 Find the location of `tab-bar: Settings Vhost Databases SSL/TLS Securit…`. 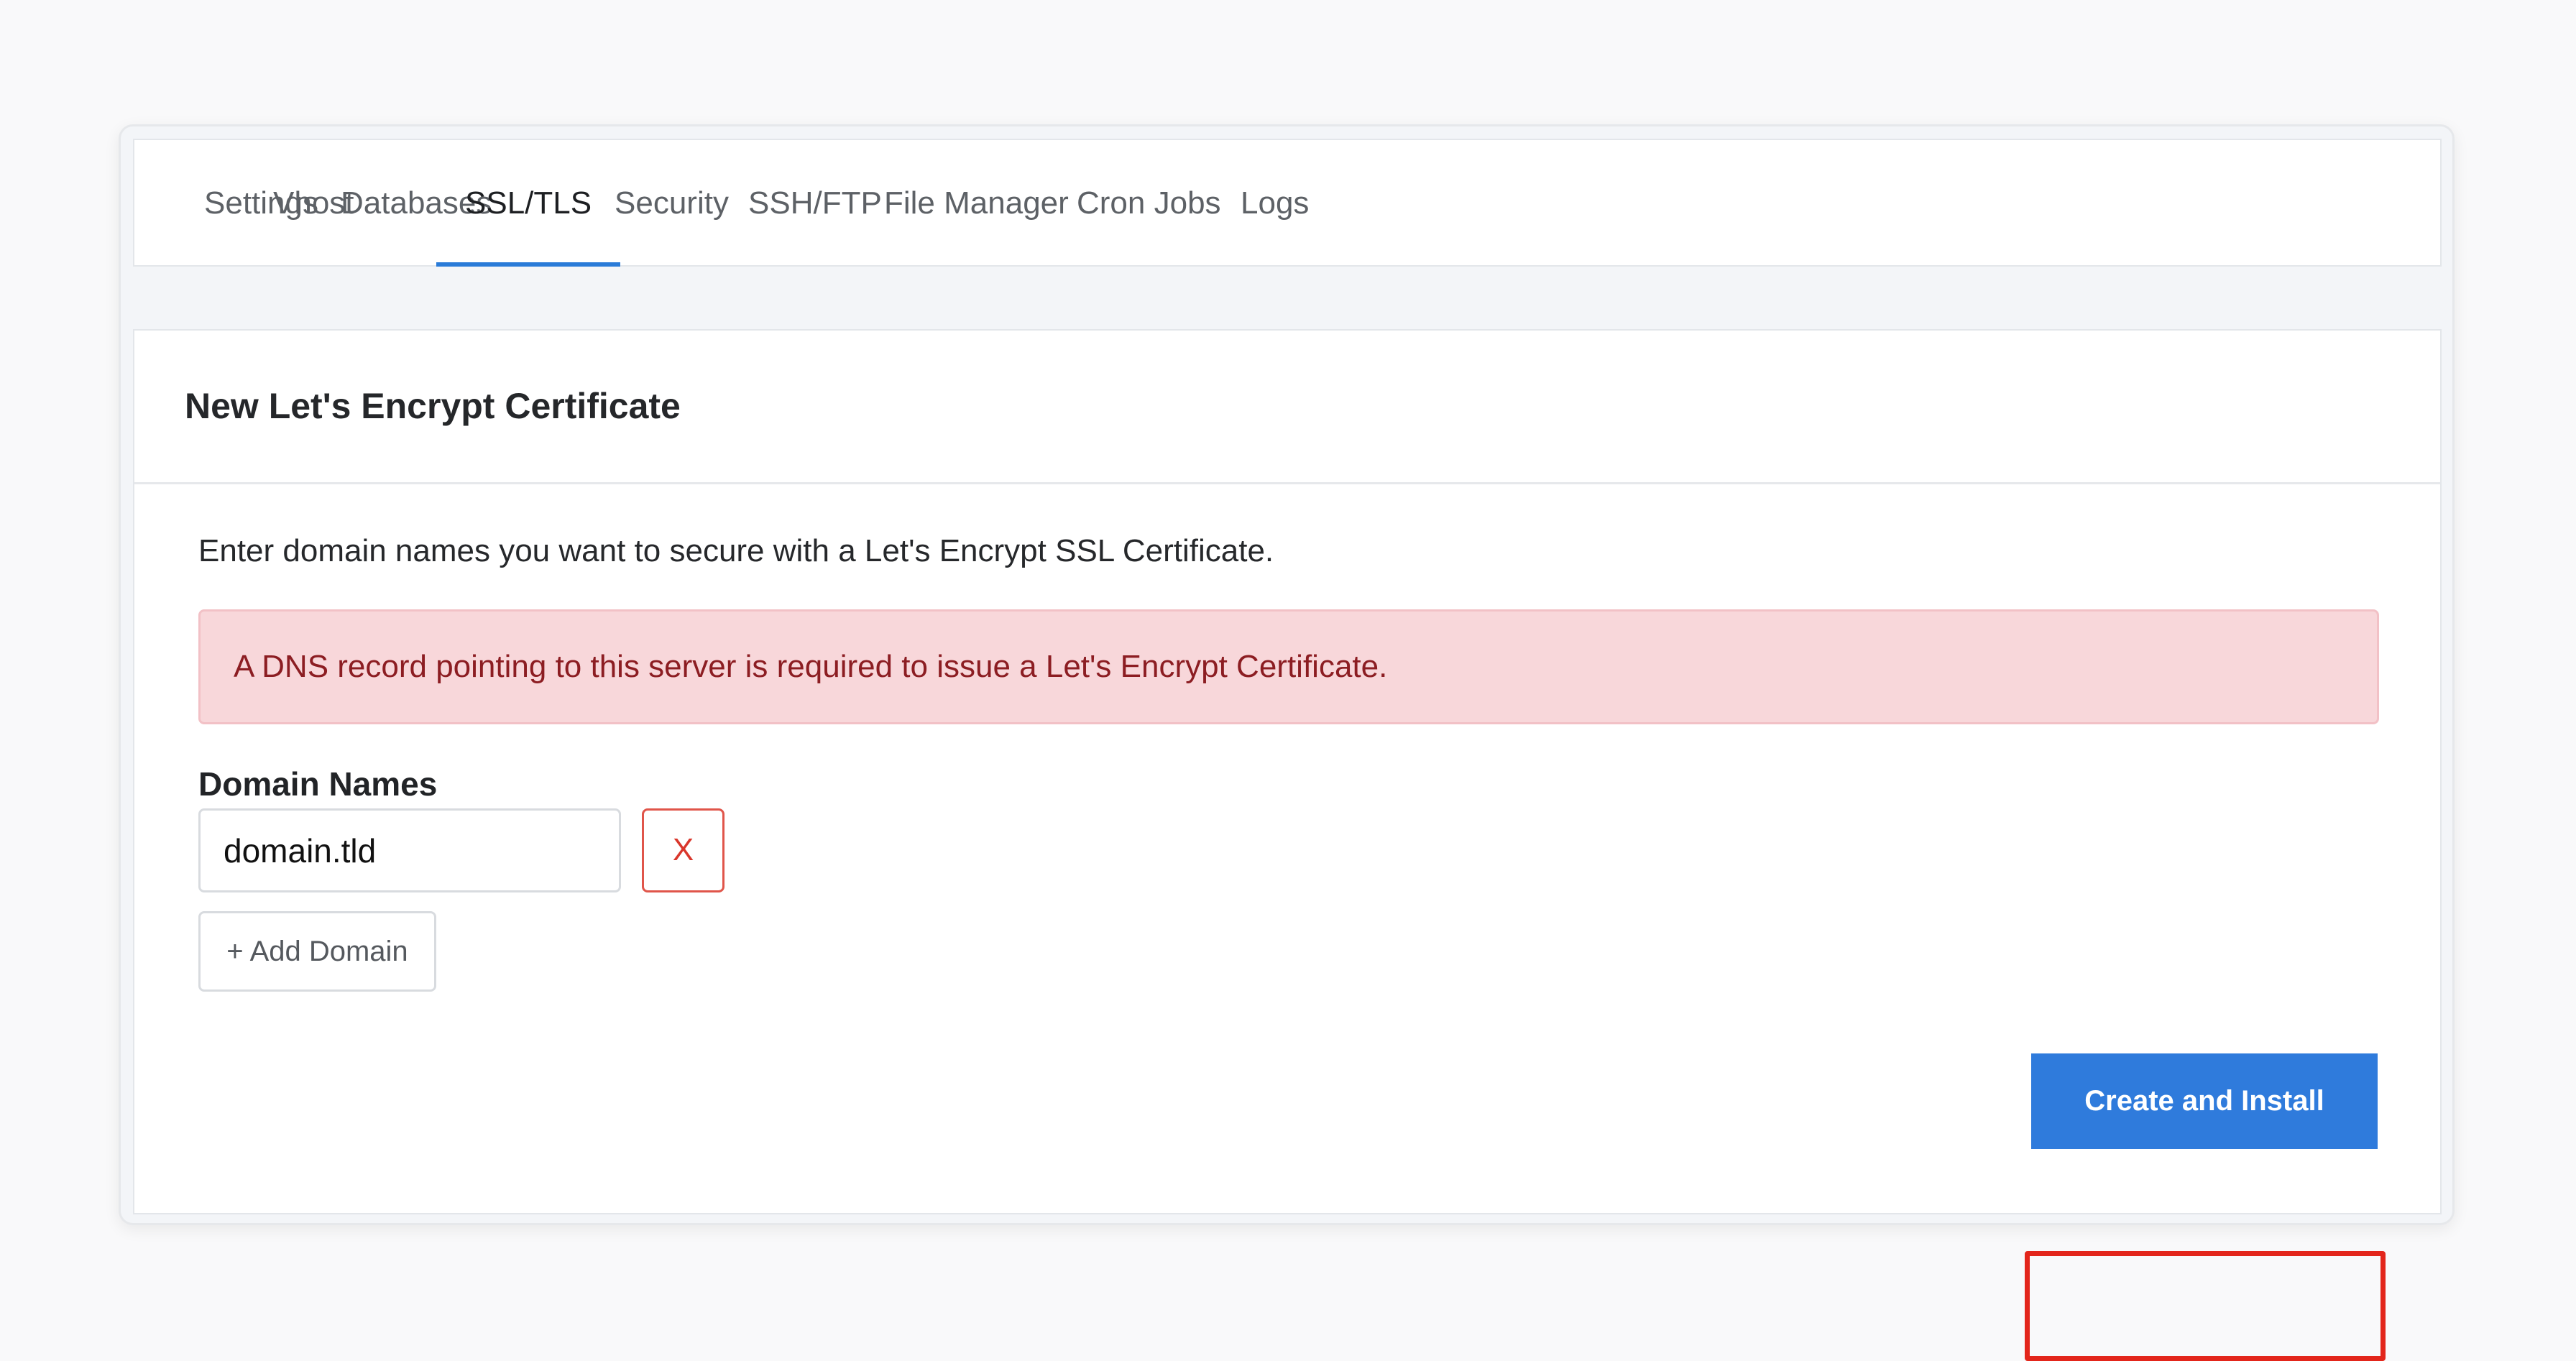

tab-bar: Settings Vhost Databases SSL/TLS Securit… is located at coordinates (1287, 203).